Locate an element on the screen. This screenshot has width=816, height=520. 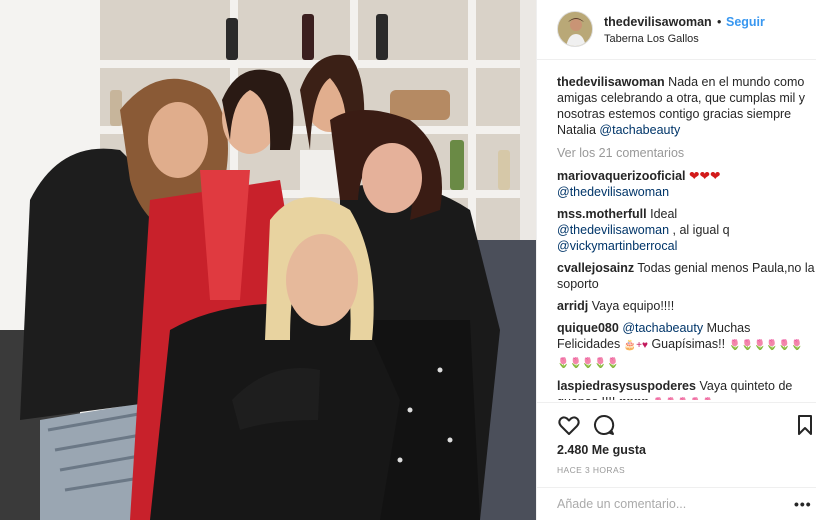
view-all-comments-link: Ver los 21 comentarios is located at coordinates (686, 153).